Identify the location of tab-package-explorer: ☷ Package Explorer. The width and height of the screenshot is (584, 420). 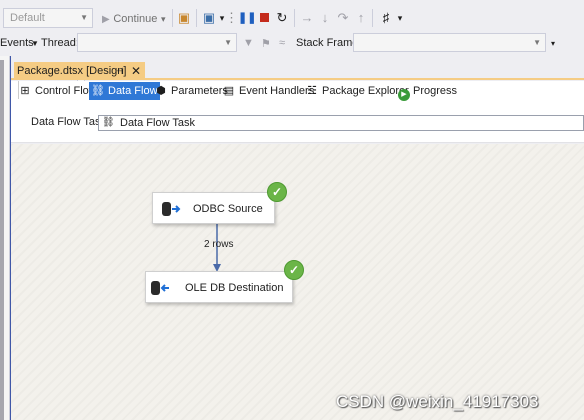
(357, 91).